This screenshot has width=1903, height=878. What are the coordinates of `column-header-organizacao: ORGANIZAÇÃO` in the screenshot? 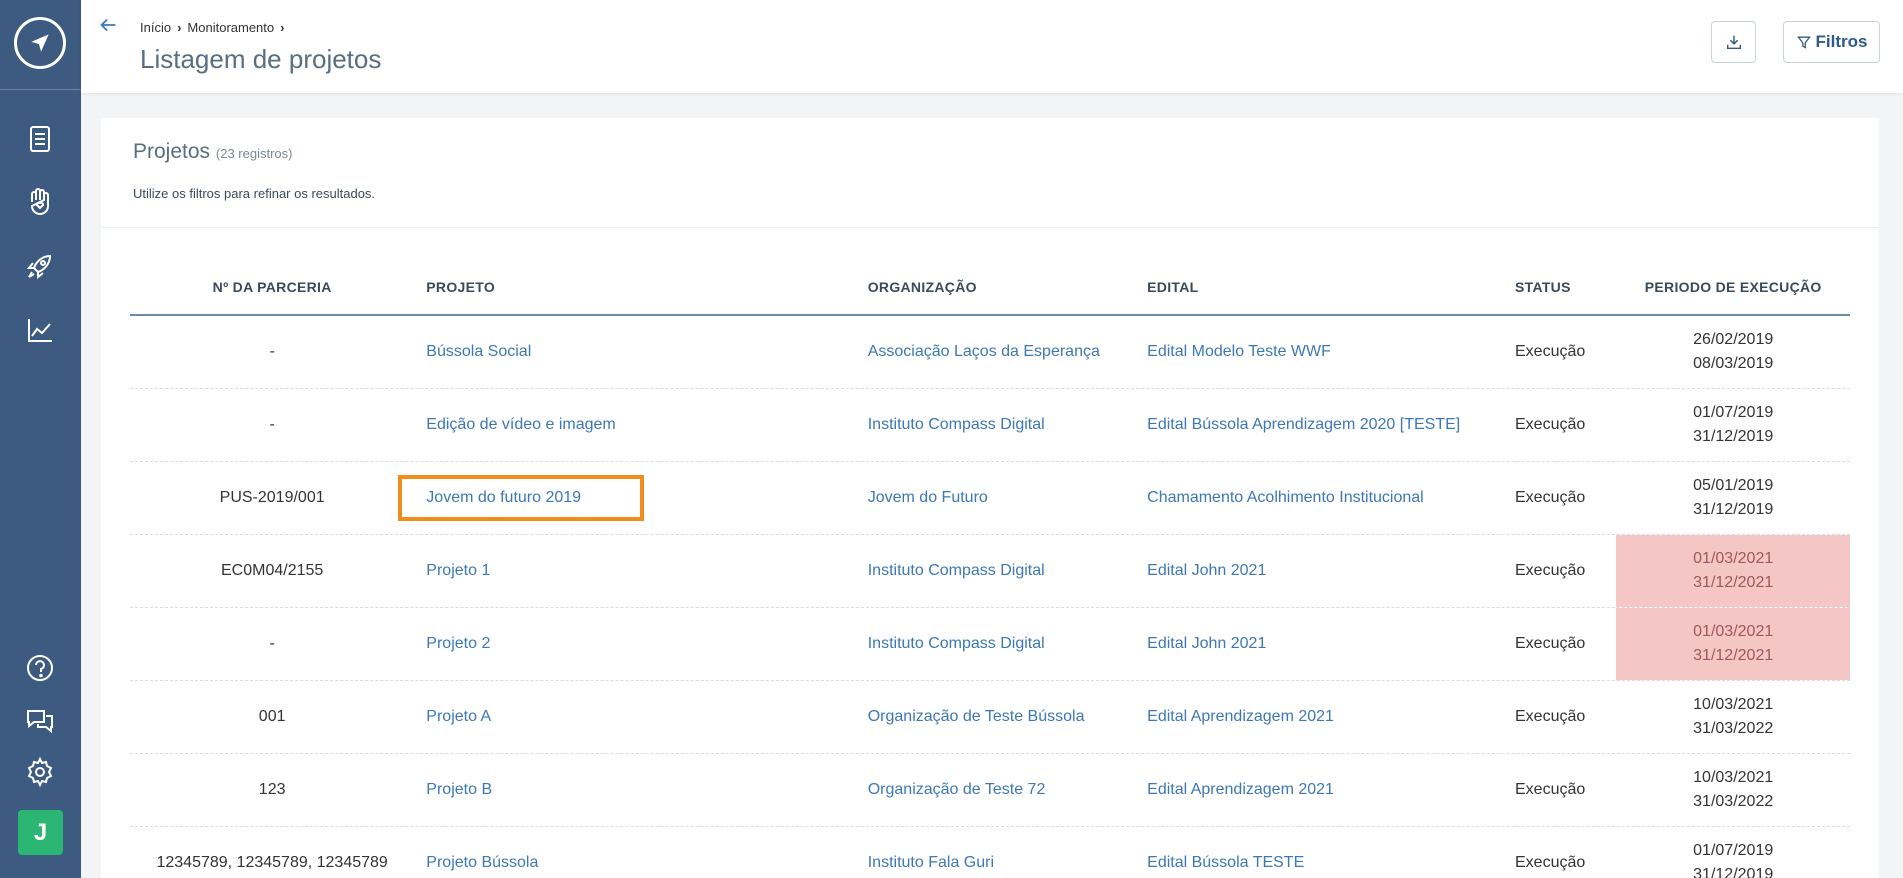 It's located at (995, 287).